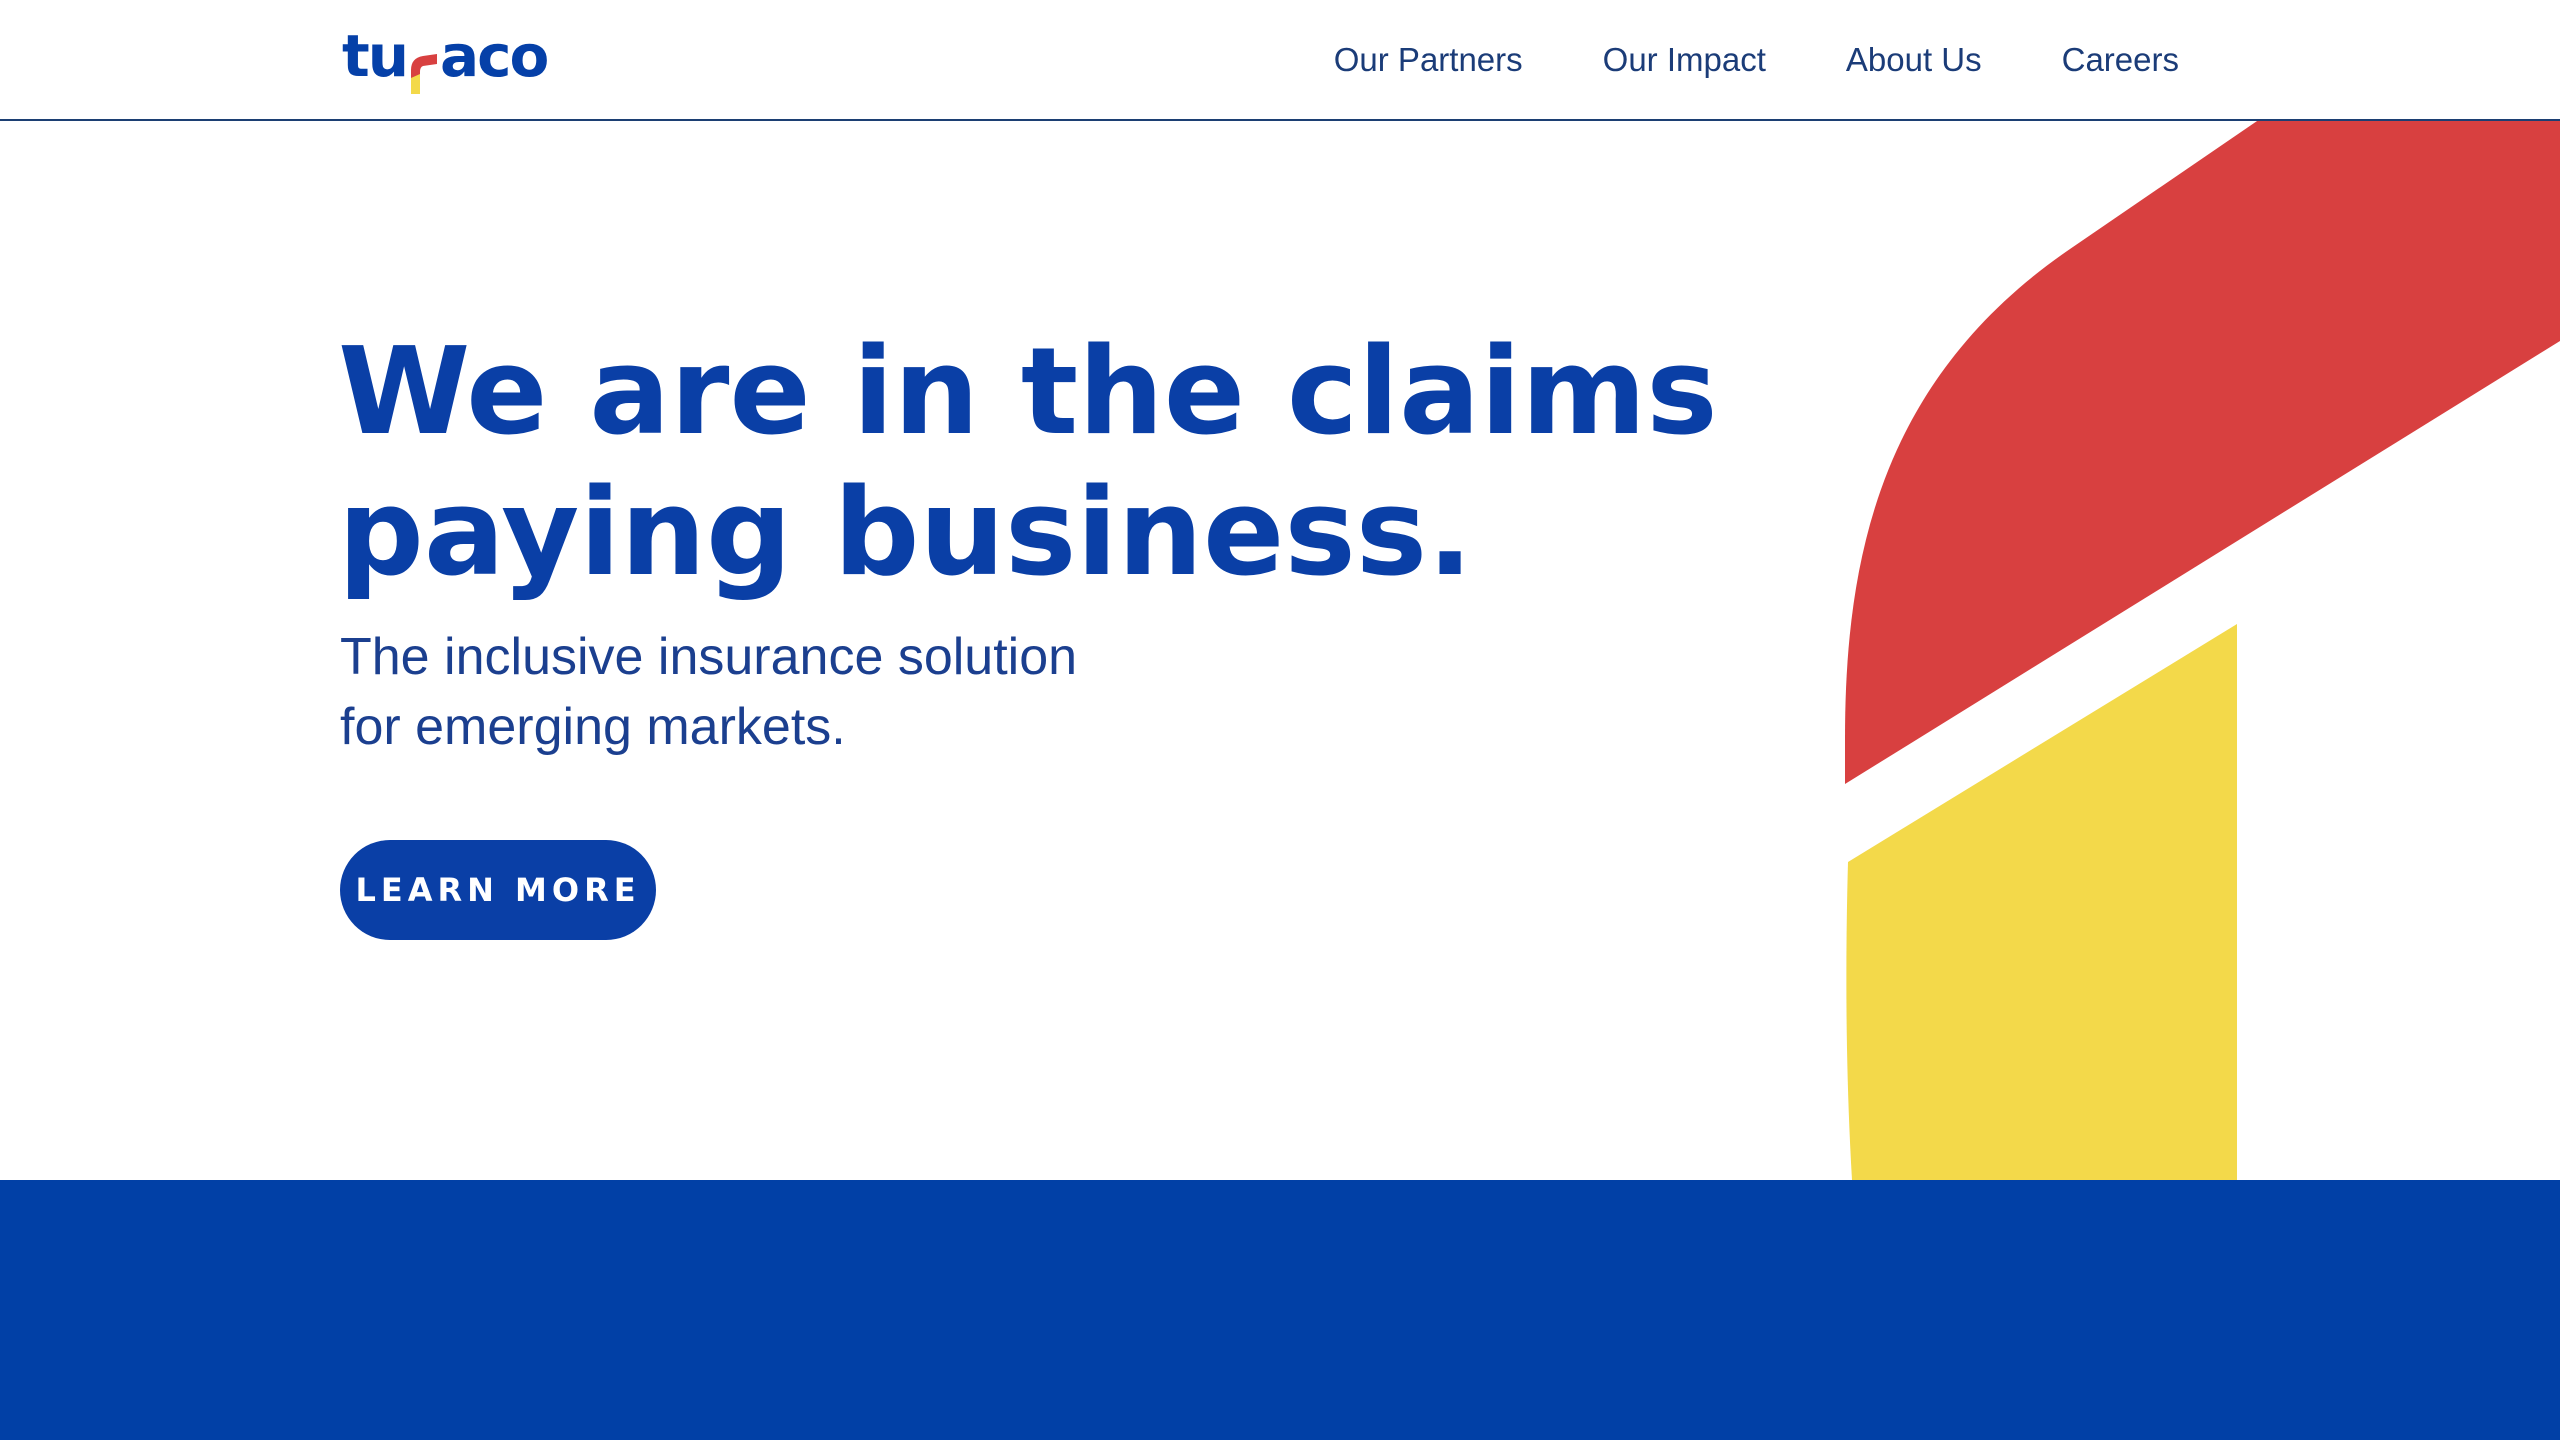 The image size is (2560, 1440). I want to click on logo-text-end: aco, so click(494, 56).